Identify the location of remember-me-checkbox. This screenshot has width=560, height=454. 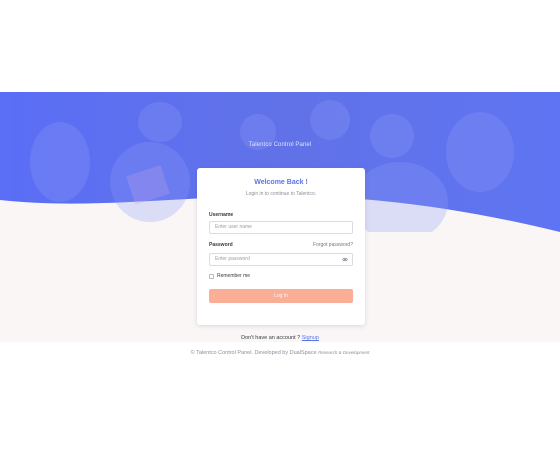
(211, 276).